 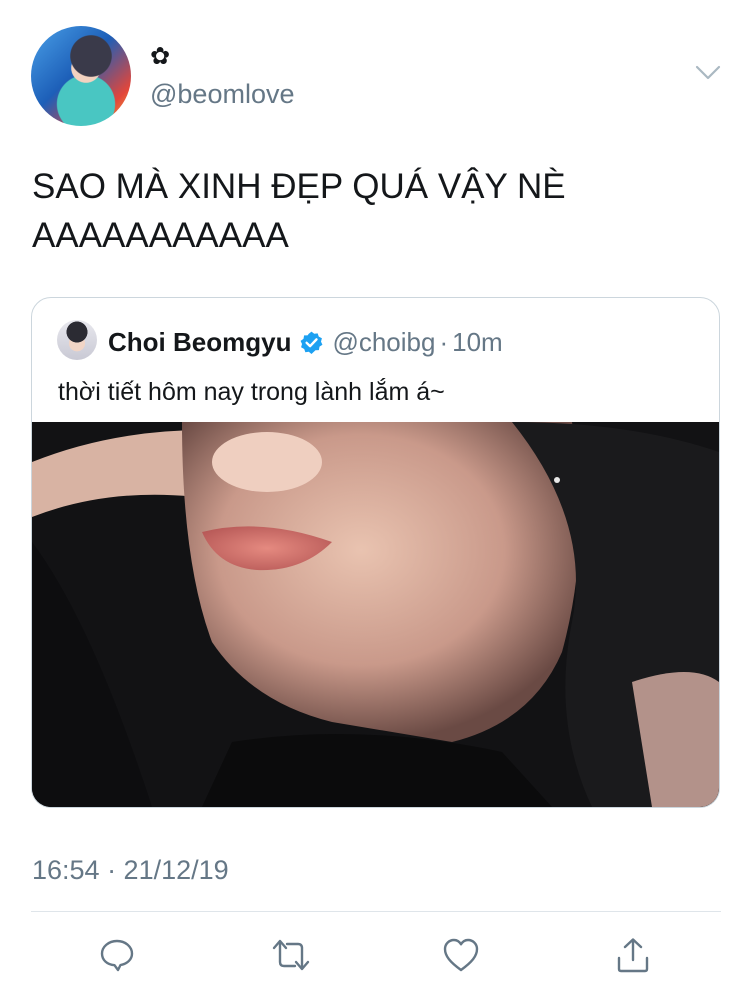 I want to click on like-icon, so click(x=461, y=955).